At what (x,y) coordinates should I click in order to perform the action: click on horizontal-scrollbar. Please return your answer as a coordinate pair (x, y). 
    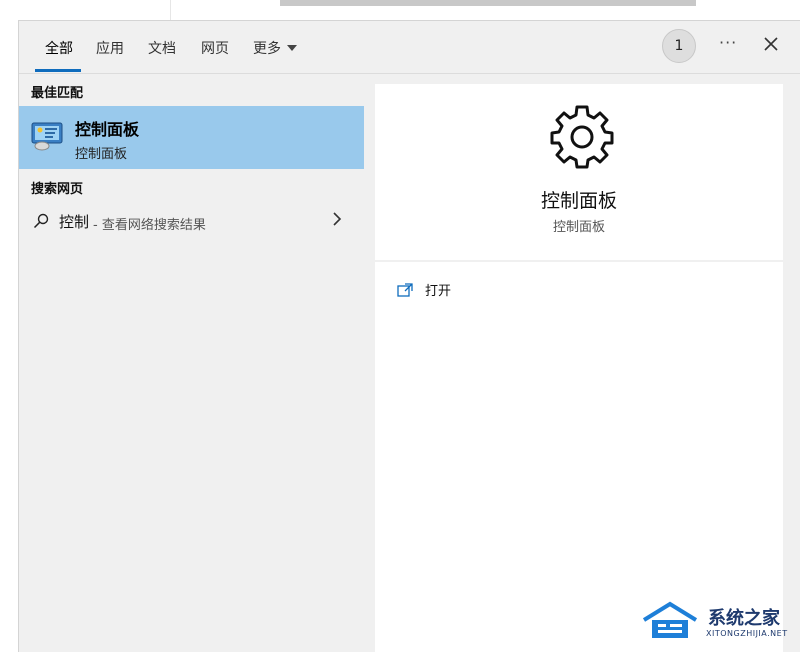
    Looking at the image, I should click on (488, 3).